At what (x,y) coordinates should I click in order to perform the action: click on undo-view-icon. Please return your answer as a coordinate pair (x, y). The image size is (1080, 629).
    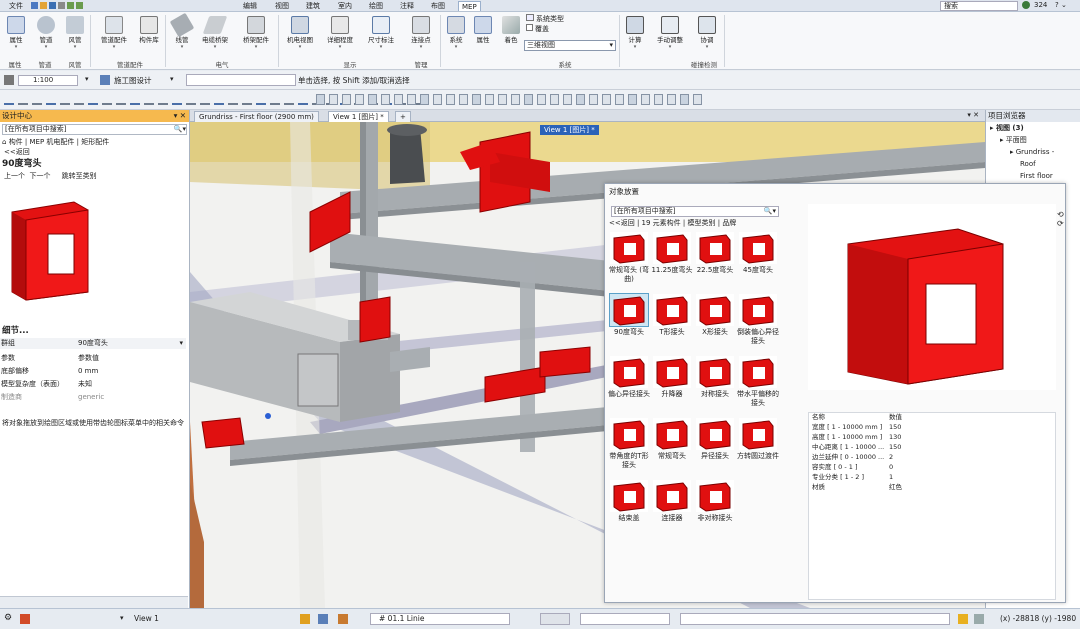
    Looking at the image, I should click on (320, 99).